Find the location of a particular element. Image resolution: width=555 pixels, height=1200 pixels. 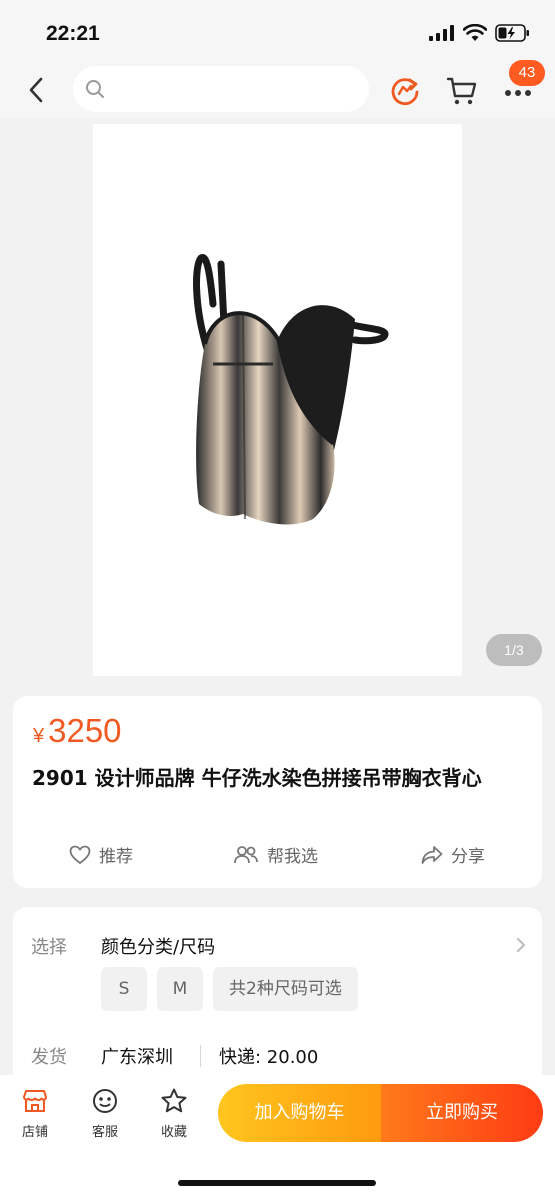

chevron-right-icon is located at coordinates (521, 945).